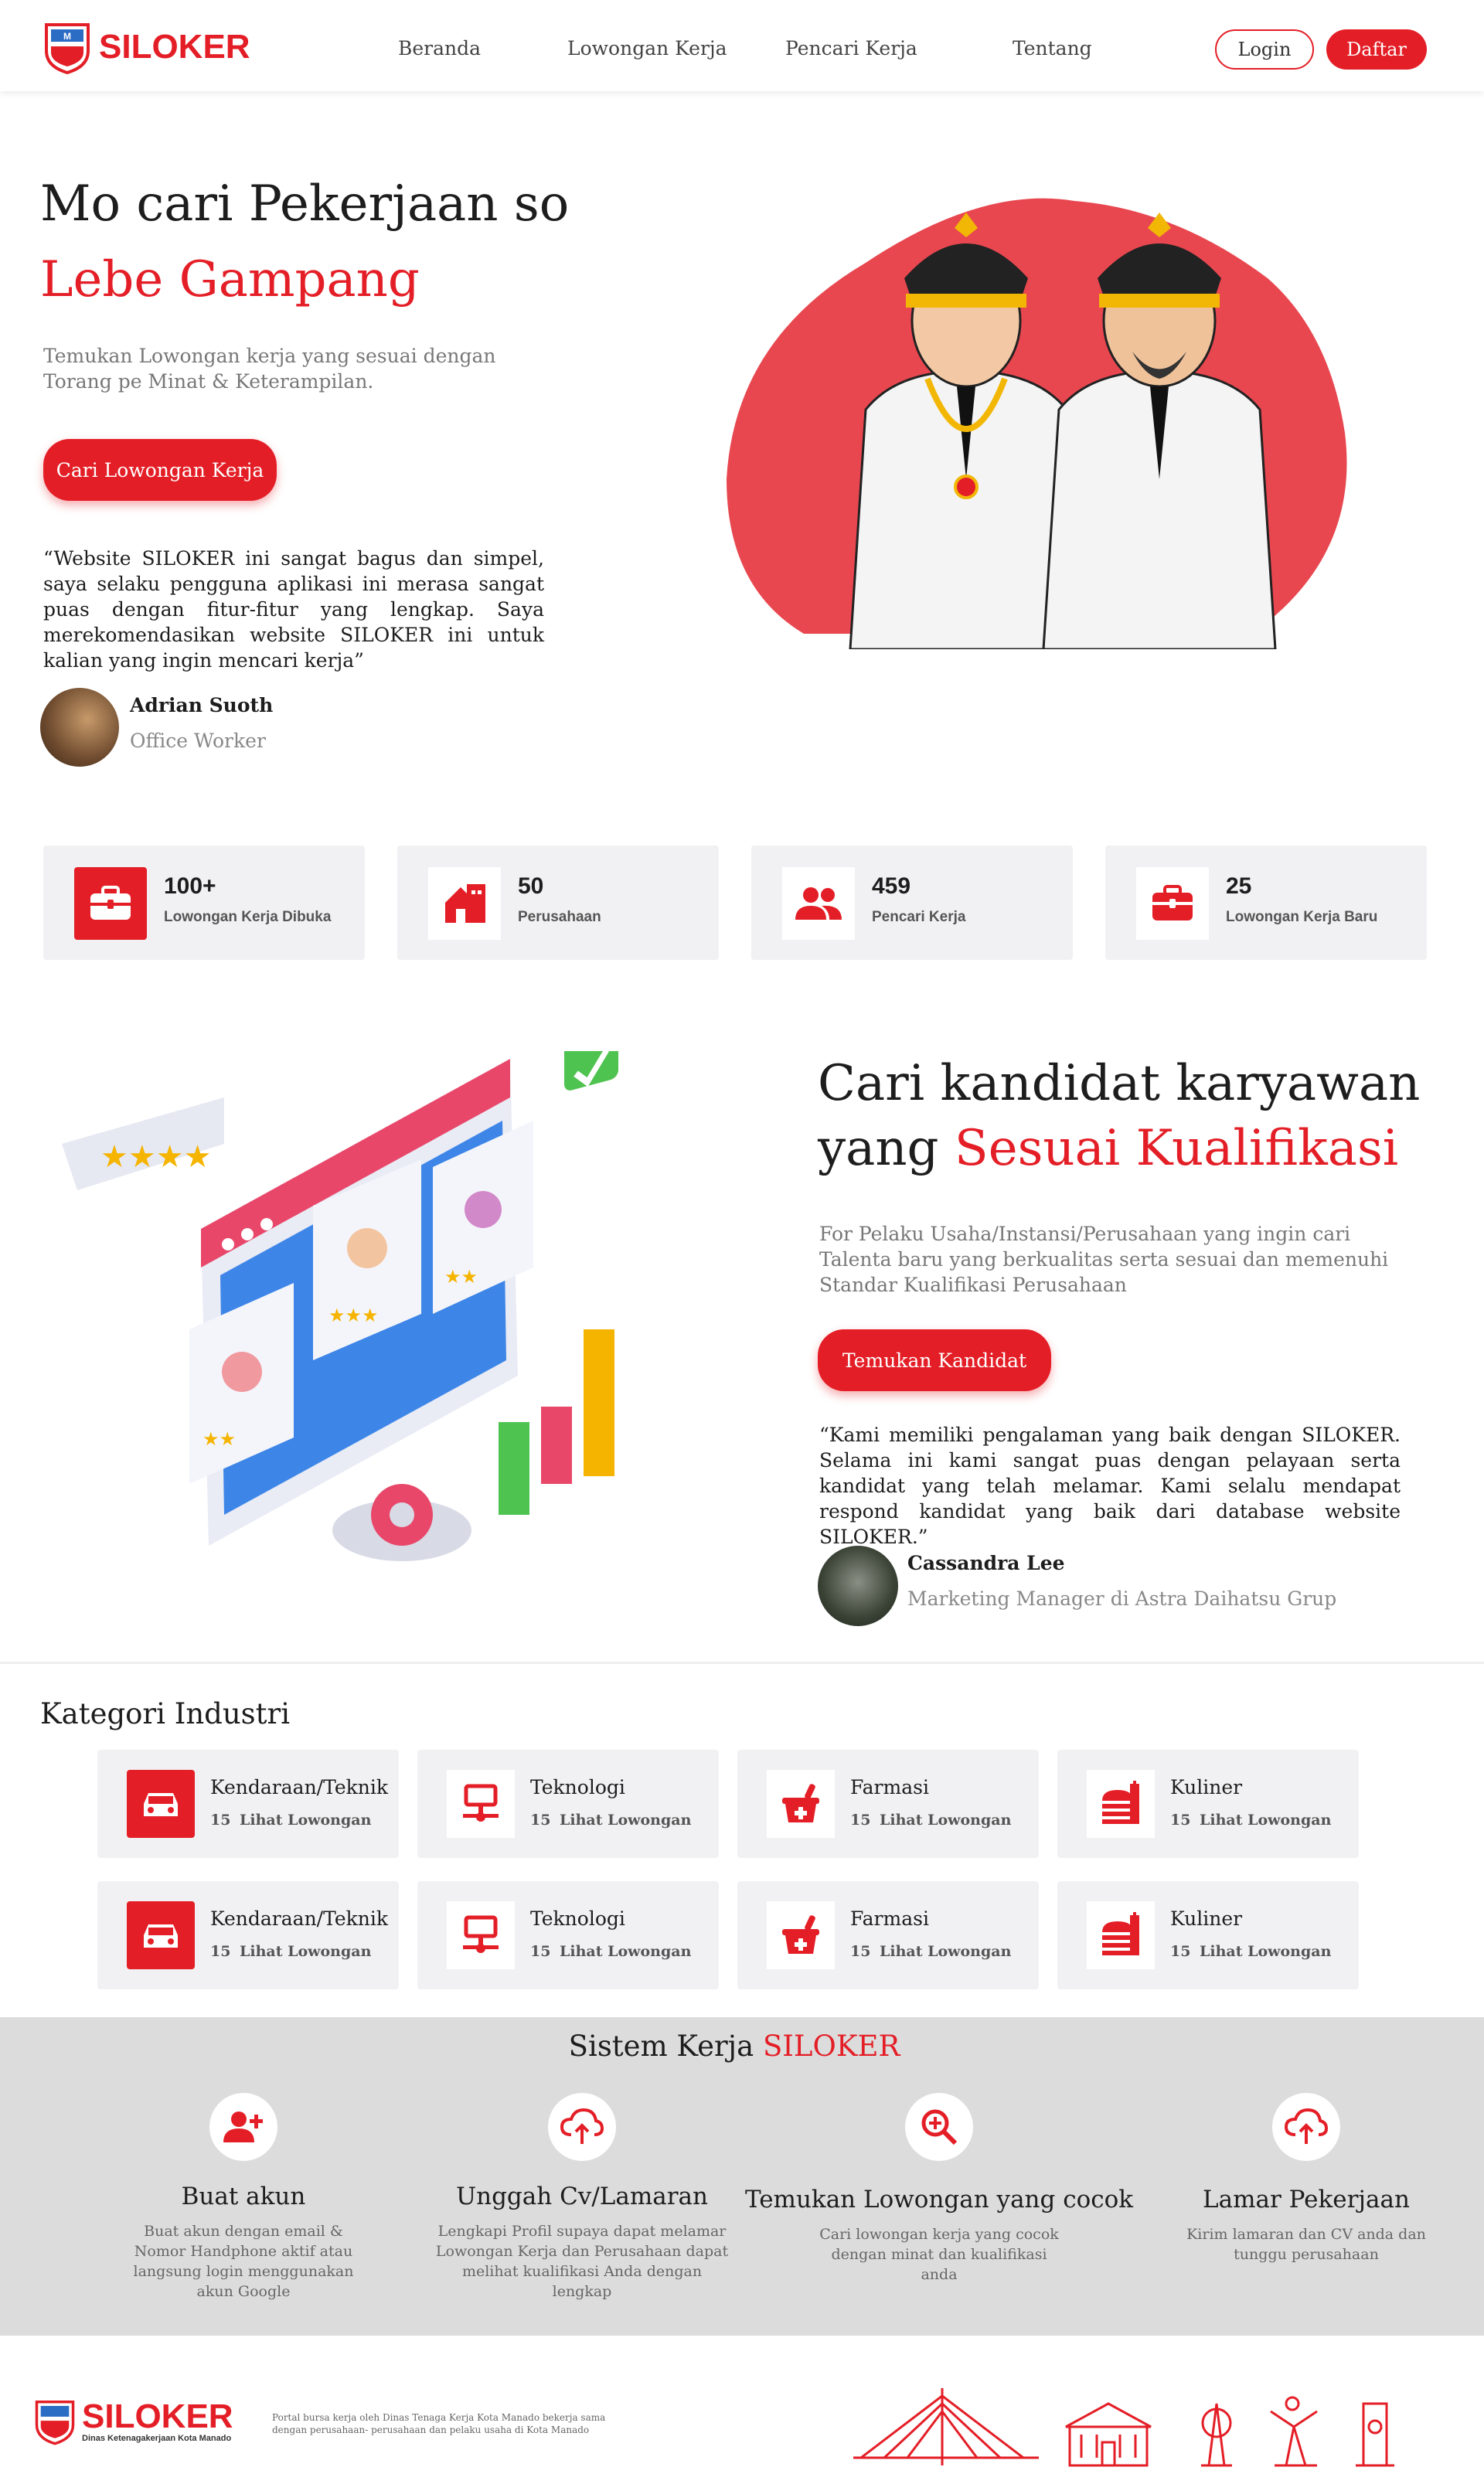 The image size is (1484, 2484). What do you see at coordinates (934, 1360) in the screenshot?
I see `find-candidates-button: Temukan Kandidat` at bounding box center [934, 1360].